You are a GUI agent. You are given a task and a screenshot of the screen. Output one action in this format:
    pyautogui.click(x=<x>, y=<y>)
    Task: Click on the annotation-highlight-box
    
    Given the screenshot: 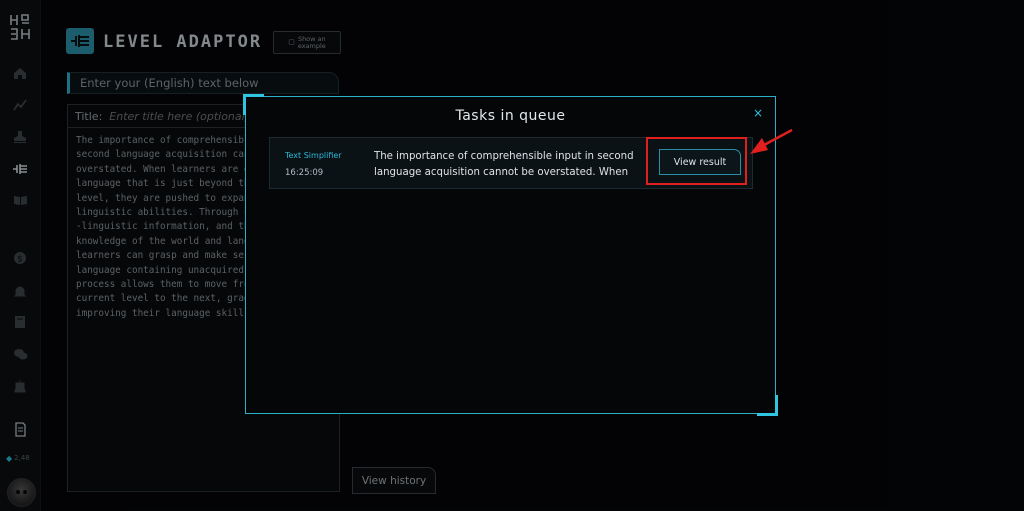 What is the action you would take?
    pyautogui.click(x=696, y=161)
    